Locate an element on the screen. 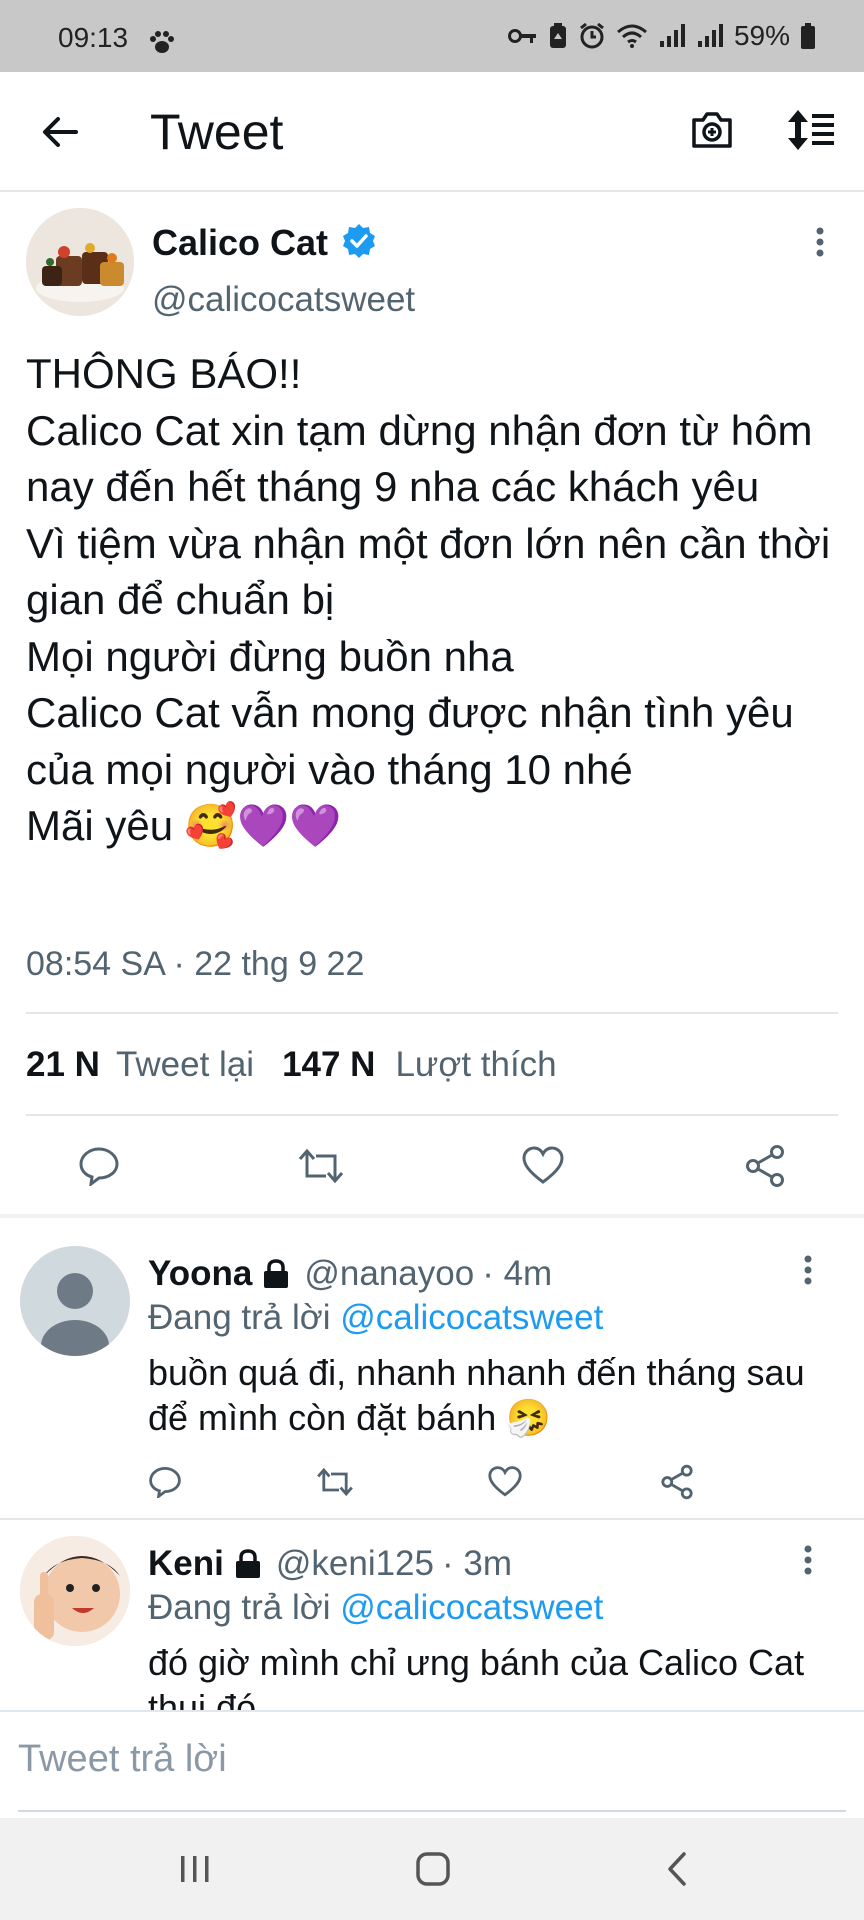  key-icon is located at coordinates (521, 36).